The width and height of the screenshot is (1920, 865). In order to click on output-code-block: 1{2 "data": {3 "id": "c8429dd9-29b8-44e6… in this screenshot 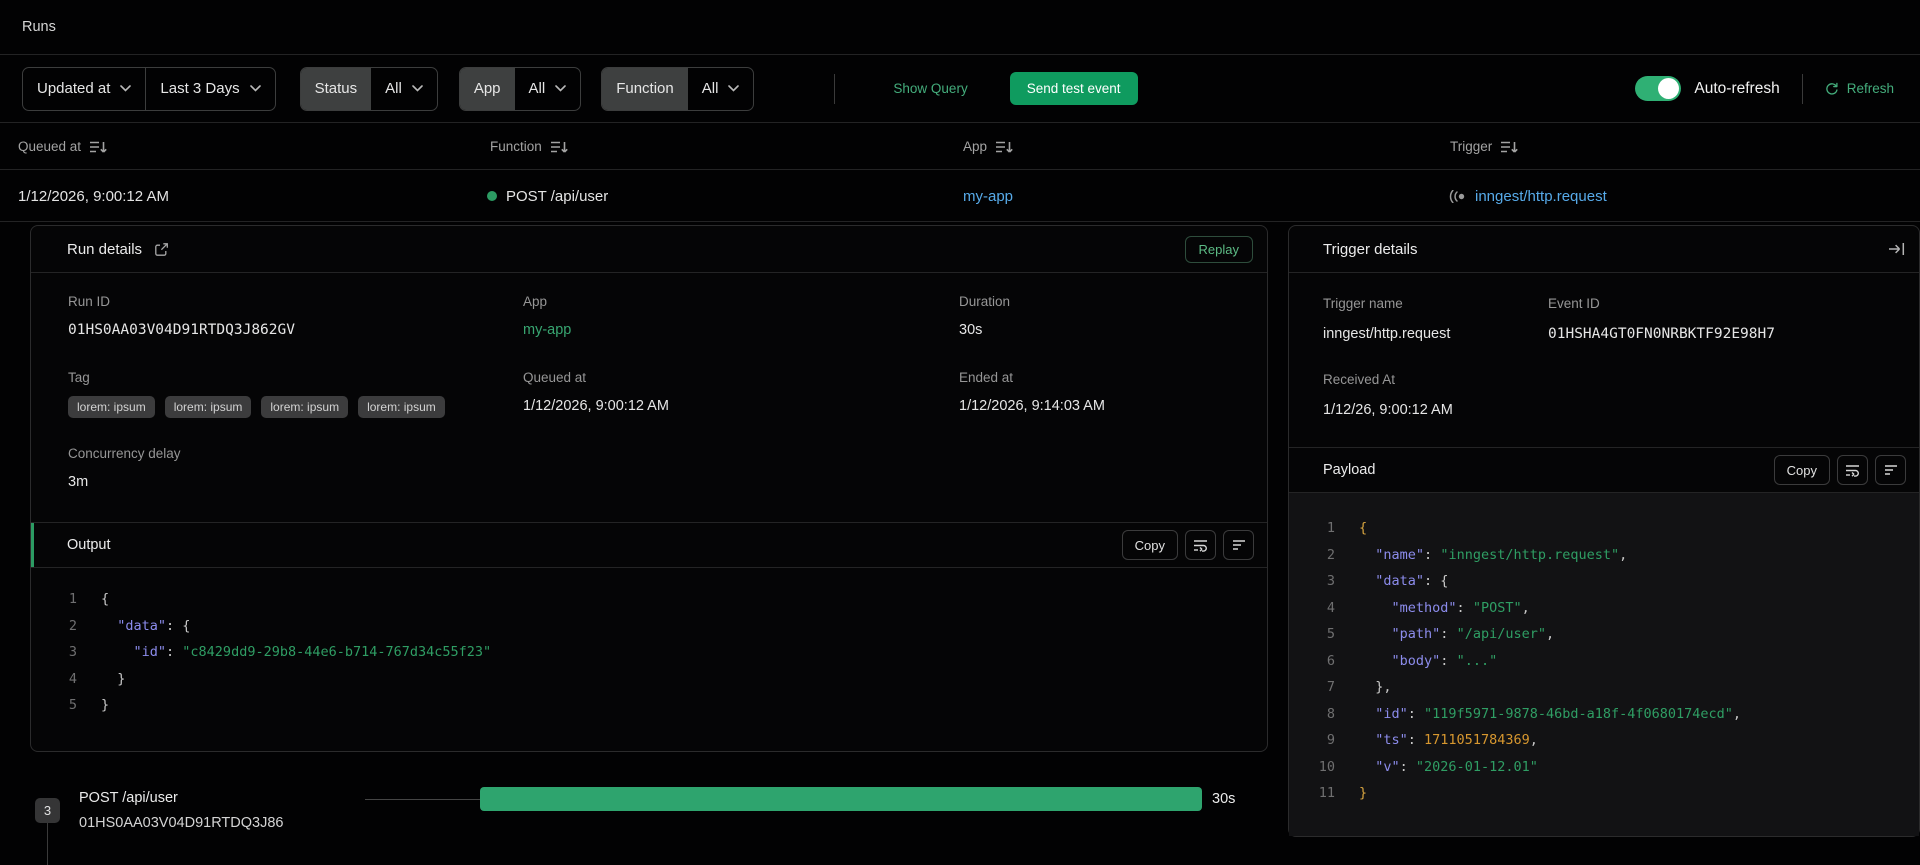, I will do `click(649, 659)`.